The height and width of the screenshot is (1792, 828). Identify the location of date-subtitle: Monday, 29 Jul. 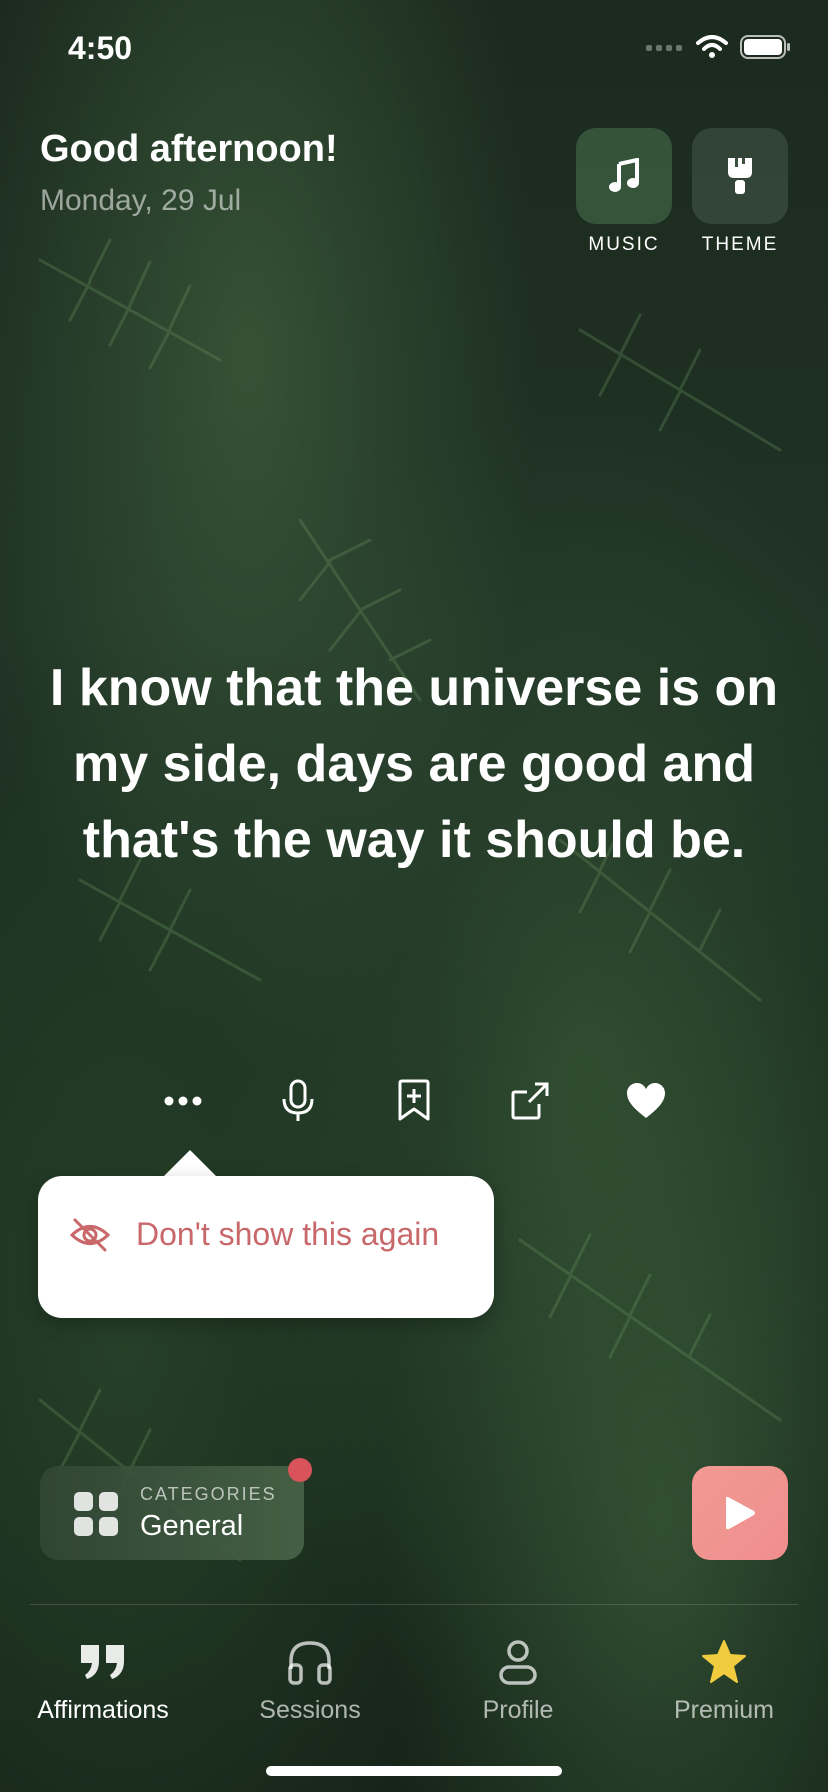
(141, 200).